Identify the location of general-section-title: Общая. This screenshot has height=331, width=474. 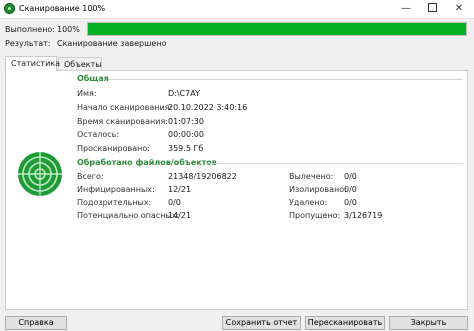
(93, 78).